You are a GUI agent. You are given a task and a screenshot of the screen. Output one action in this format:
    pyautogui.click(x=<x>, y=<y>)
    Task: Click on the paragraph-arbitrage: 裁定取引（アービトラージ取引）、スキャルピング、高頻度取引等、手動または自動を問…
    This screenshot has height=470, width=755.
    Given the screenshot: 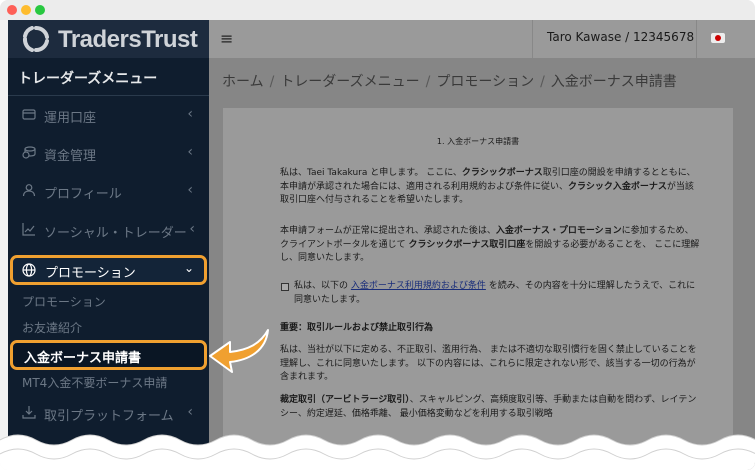 What is the action you would take?
    pyautogui.click(x=488, y=407)
    